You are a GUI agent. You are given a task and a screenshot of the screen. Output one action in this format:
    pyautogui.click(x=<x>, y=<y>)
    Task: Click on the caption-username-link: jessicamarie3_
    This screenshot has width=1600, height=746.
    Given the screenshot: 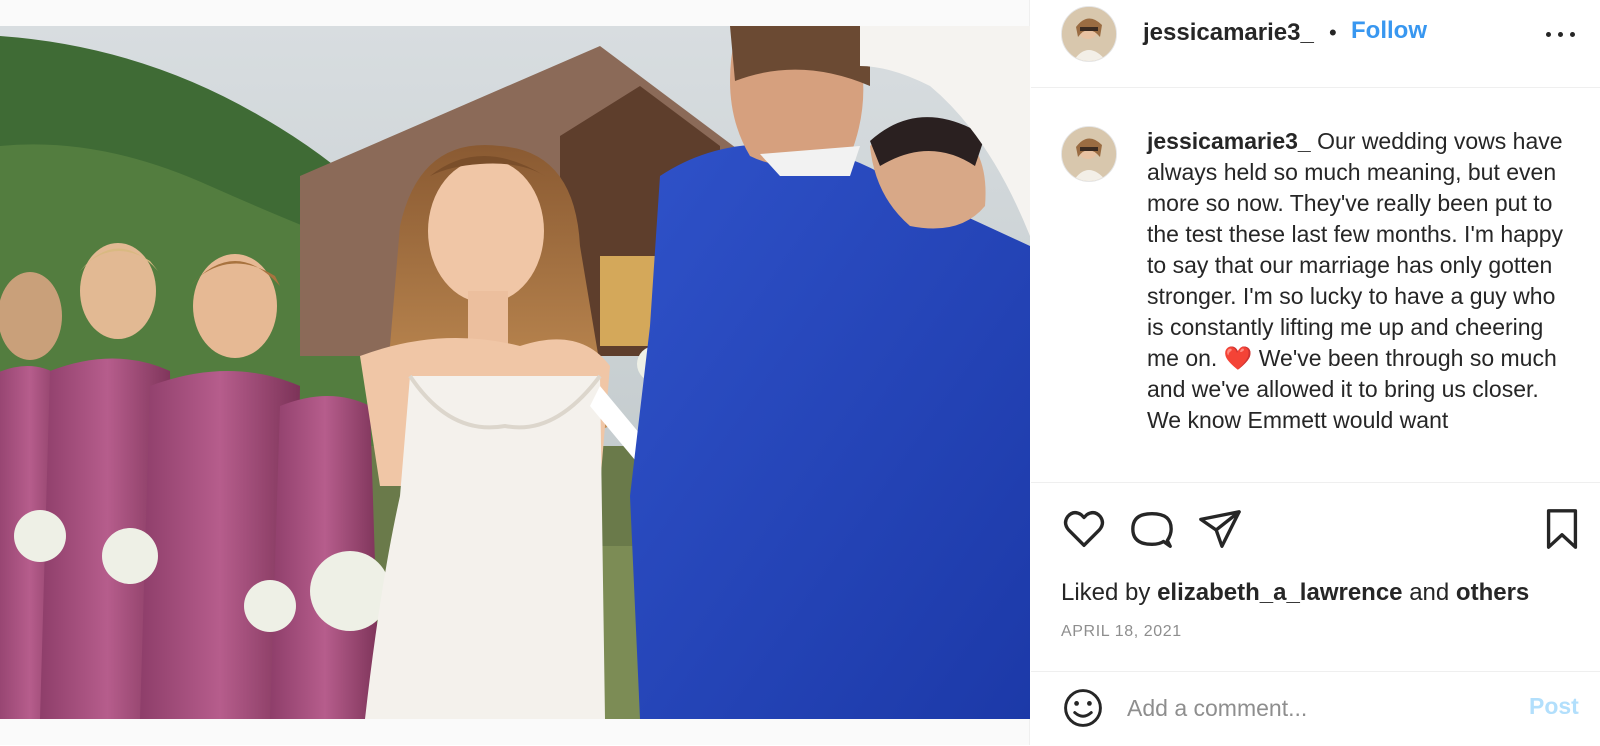 What is the action you would take?
    pyautogui.click(x=1229, y=141)
    